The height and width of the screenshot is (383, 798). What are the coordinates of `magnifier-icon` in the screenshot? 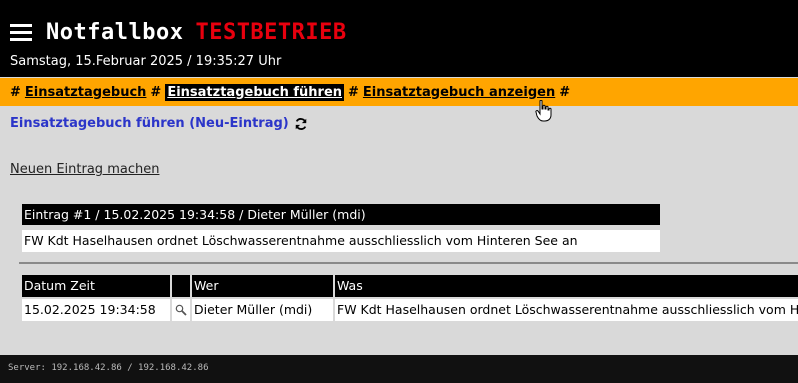 It's located at (181, 310).